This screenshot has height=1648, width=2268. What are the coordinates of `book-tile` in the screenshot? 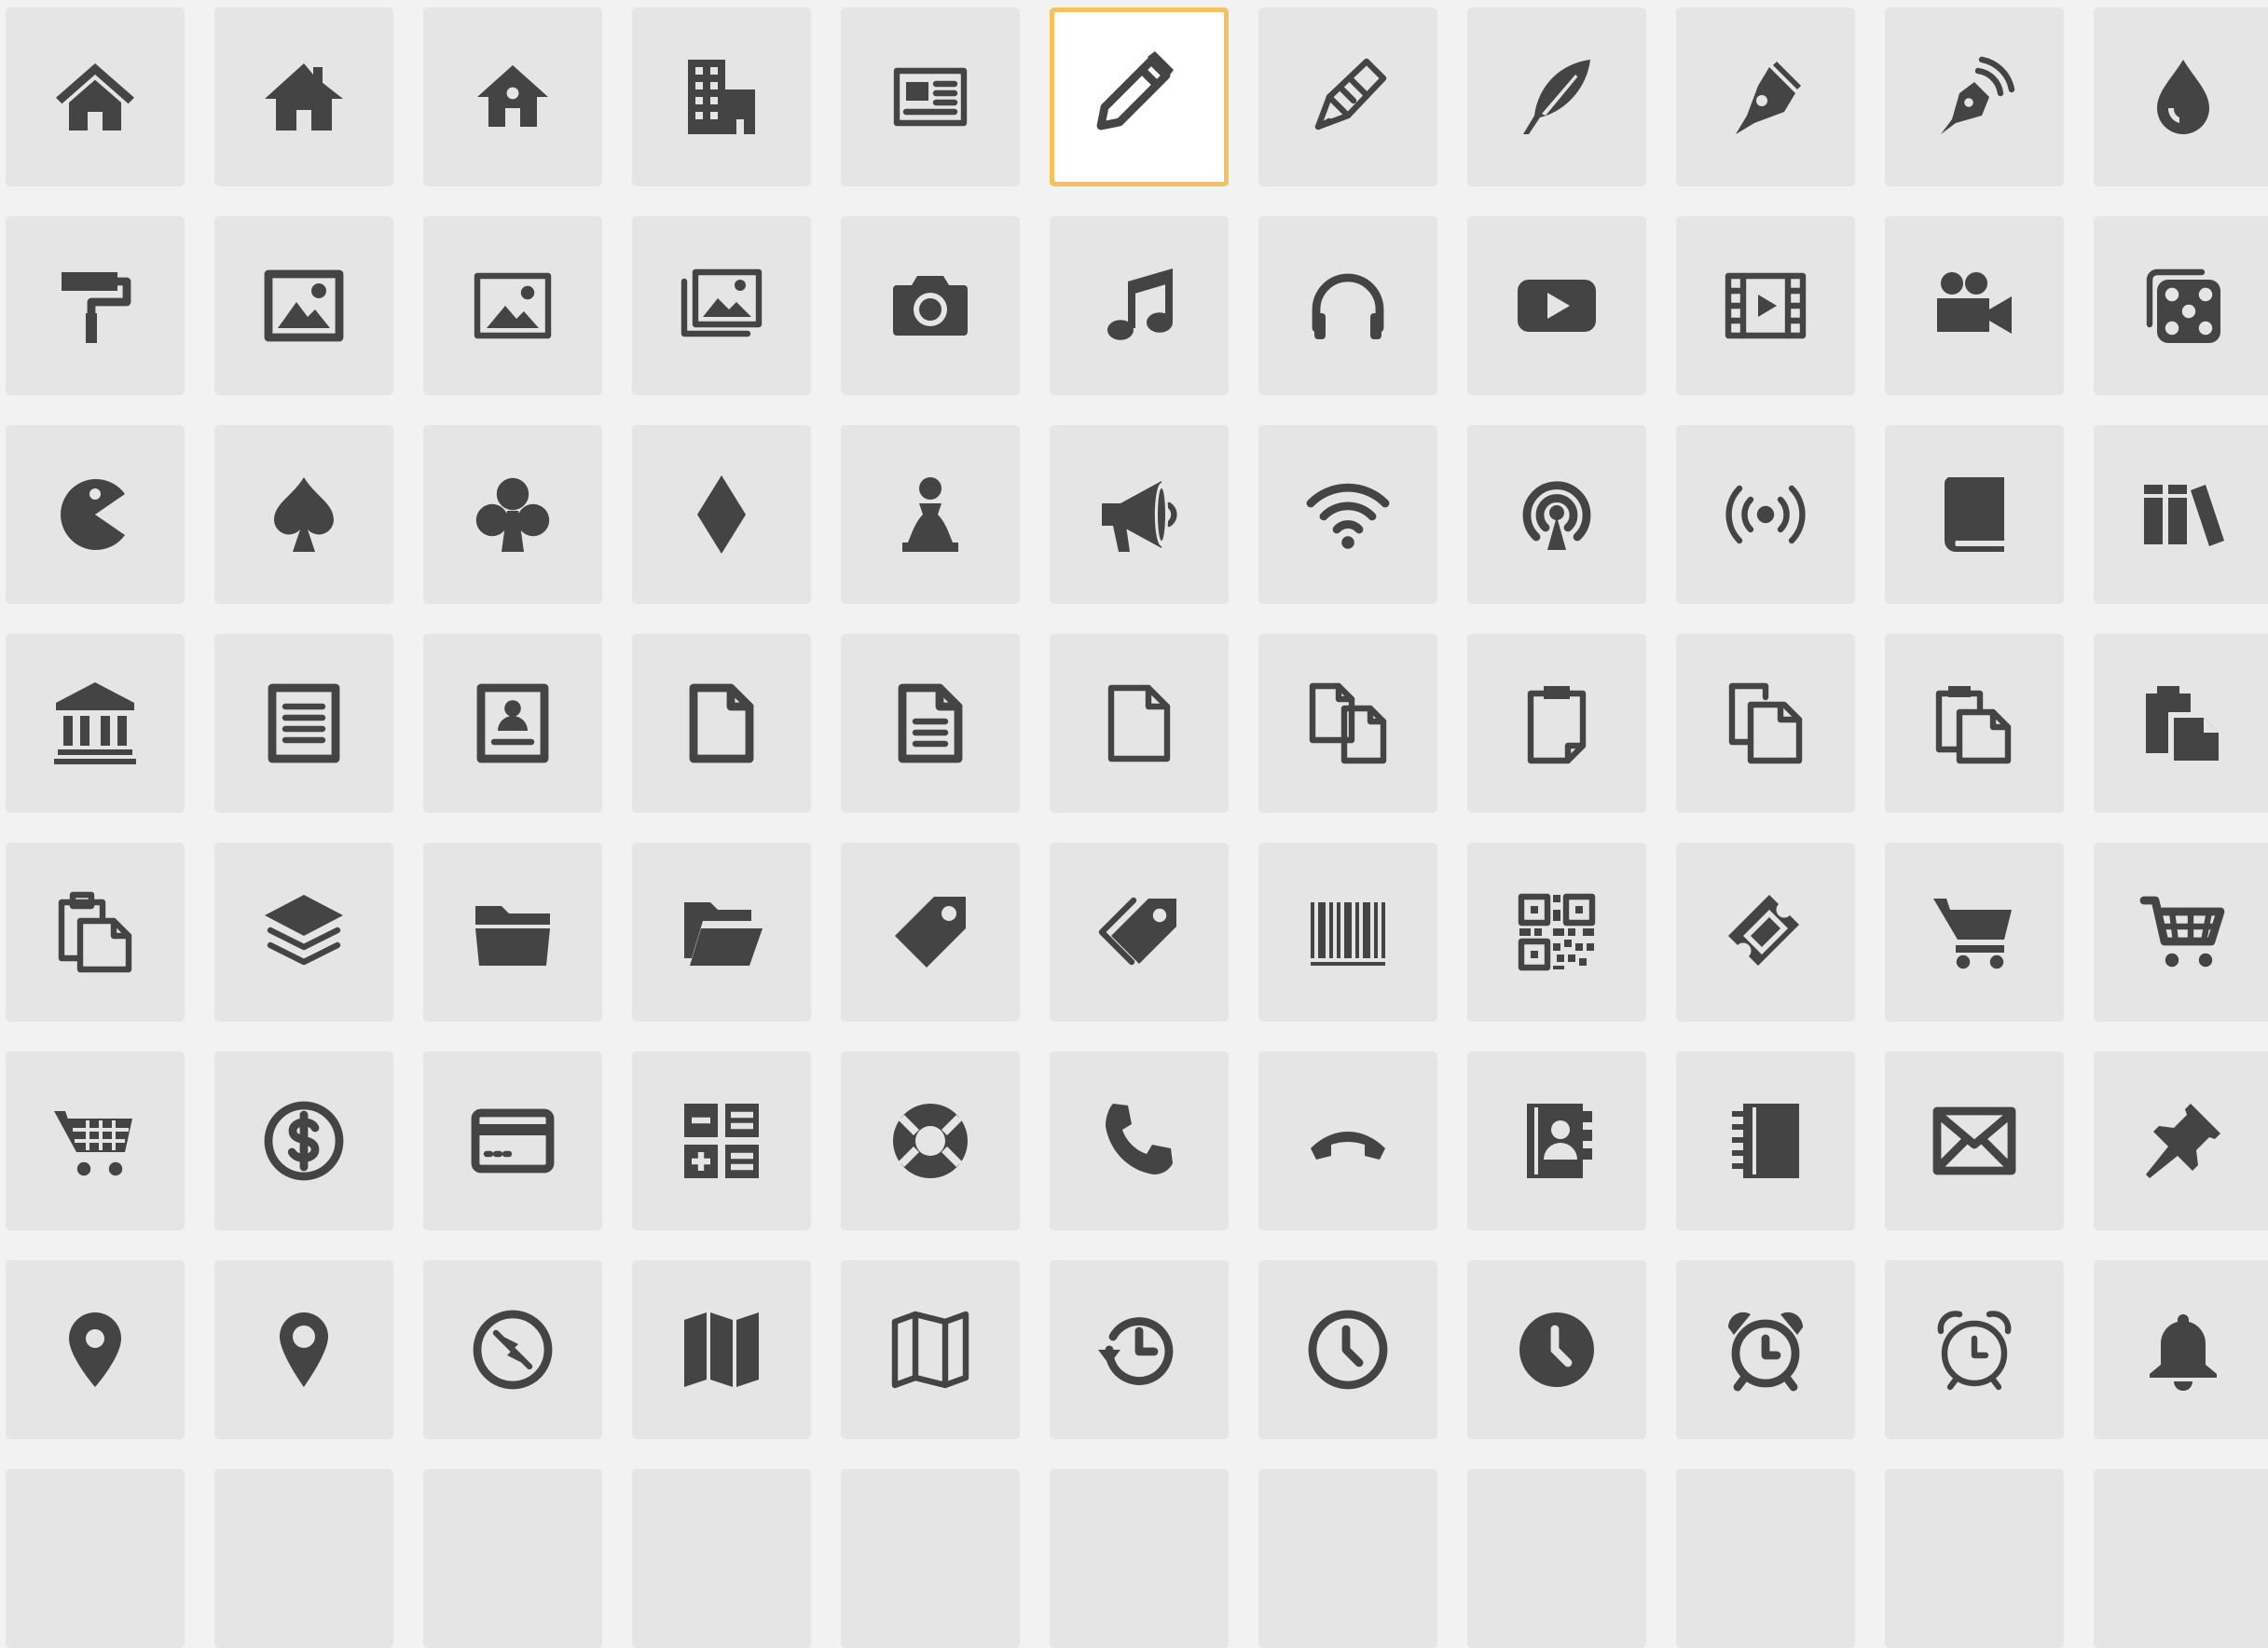 It's located at (1975, 514).